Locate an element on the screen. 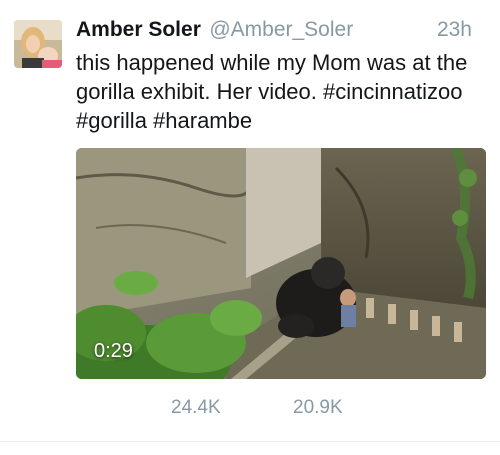 The width and height of the screenshot is (500, 455). tweet-header: Amber Soler @Amber_Soler 23h is located at coordinates (281, 33).